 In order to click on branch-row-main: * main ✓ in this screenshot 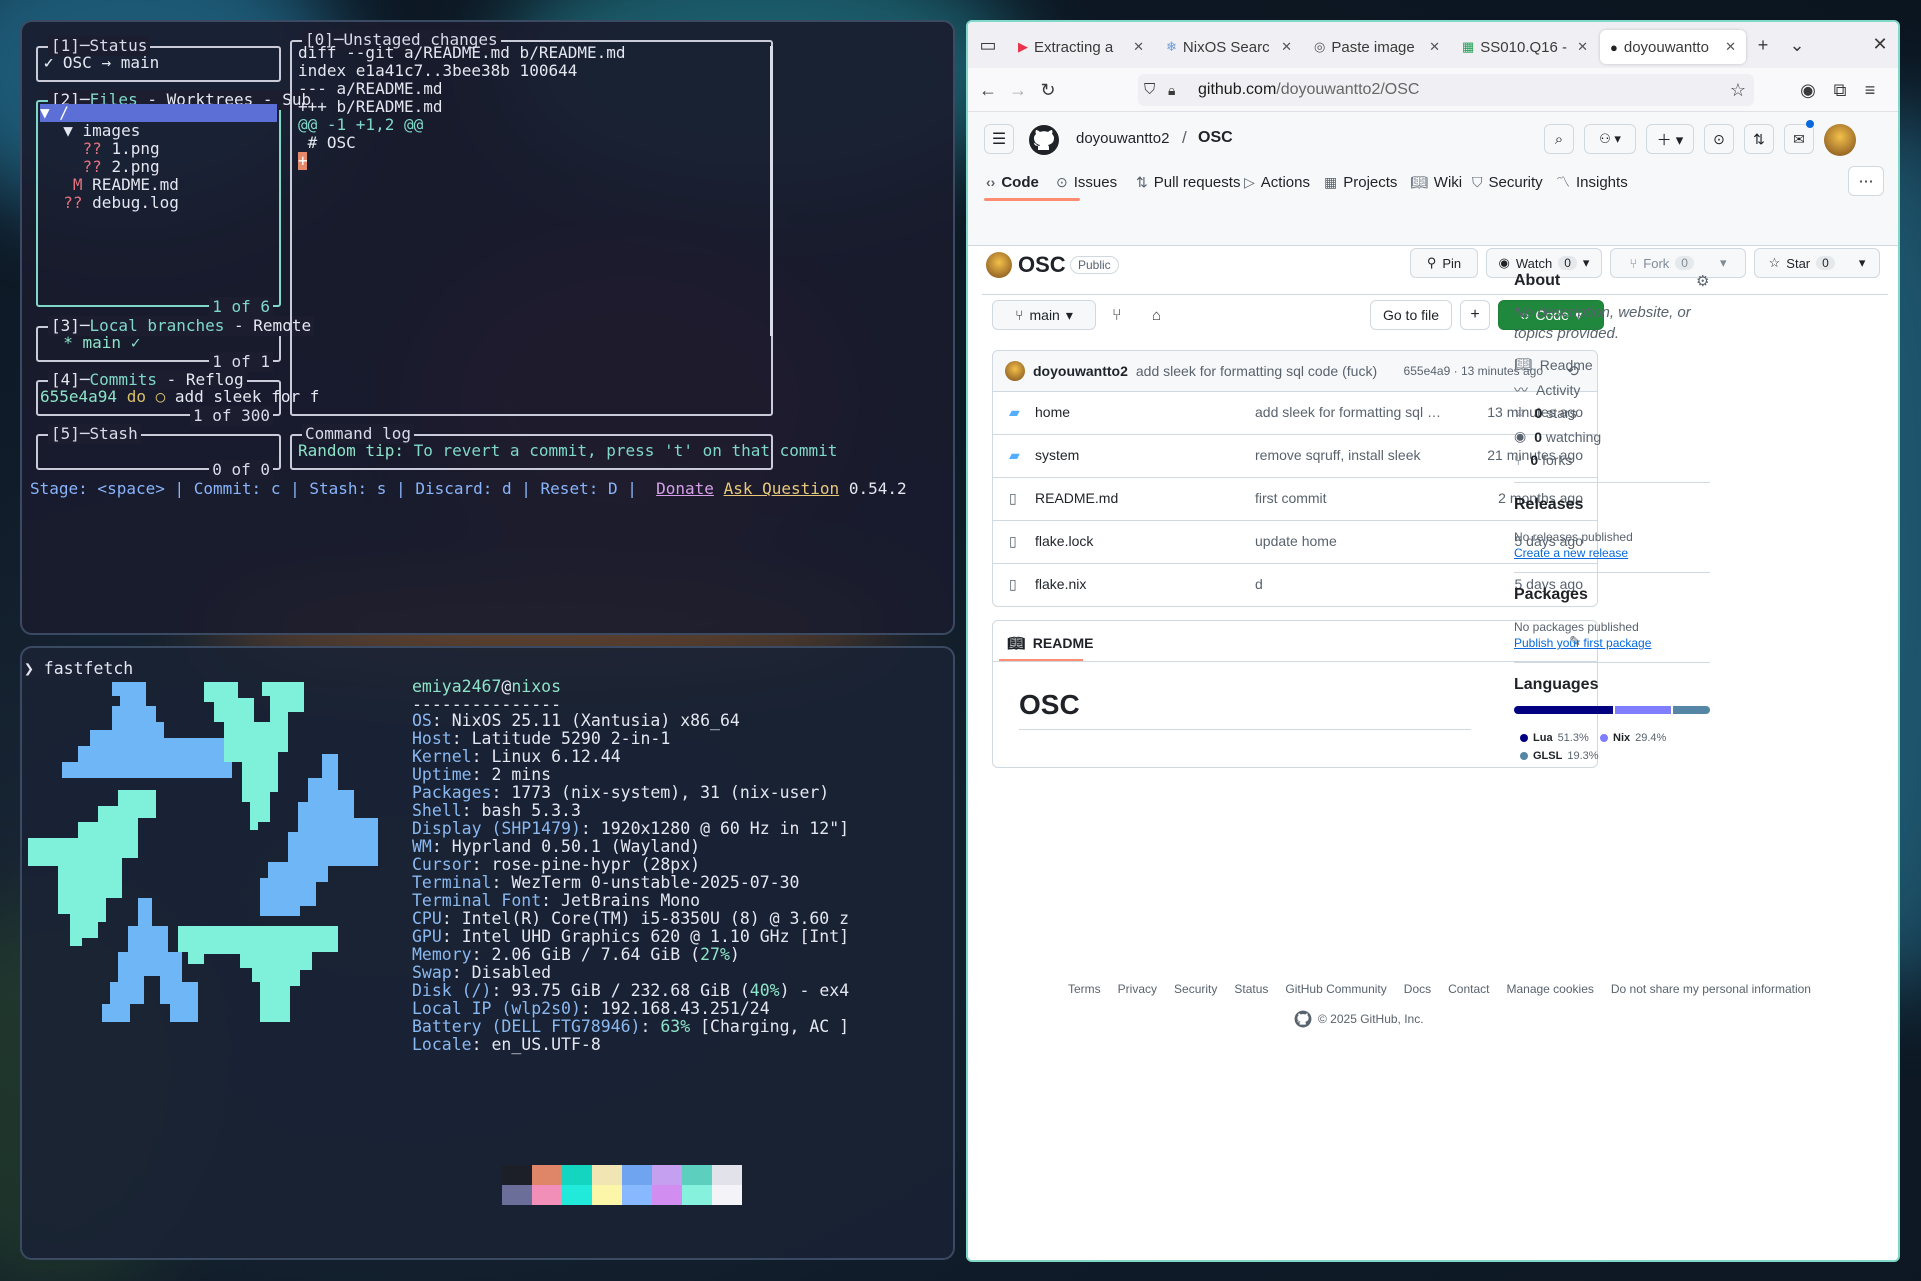, I will do `click(92, 343)`.